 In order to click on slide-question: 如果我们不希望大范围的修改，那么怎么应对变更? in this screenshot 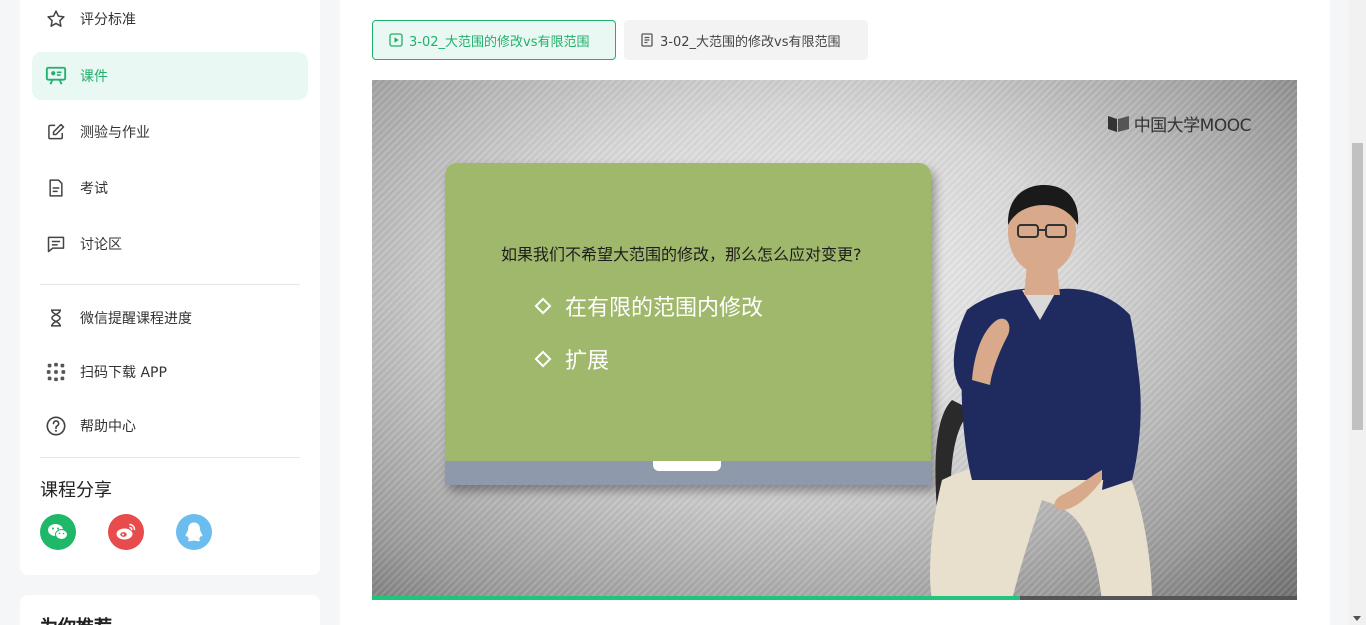, I will do `click(681, 254)`.